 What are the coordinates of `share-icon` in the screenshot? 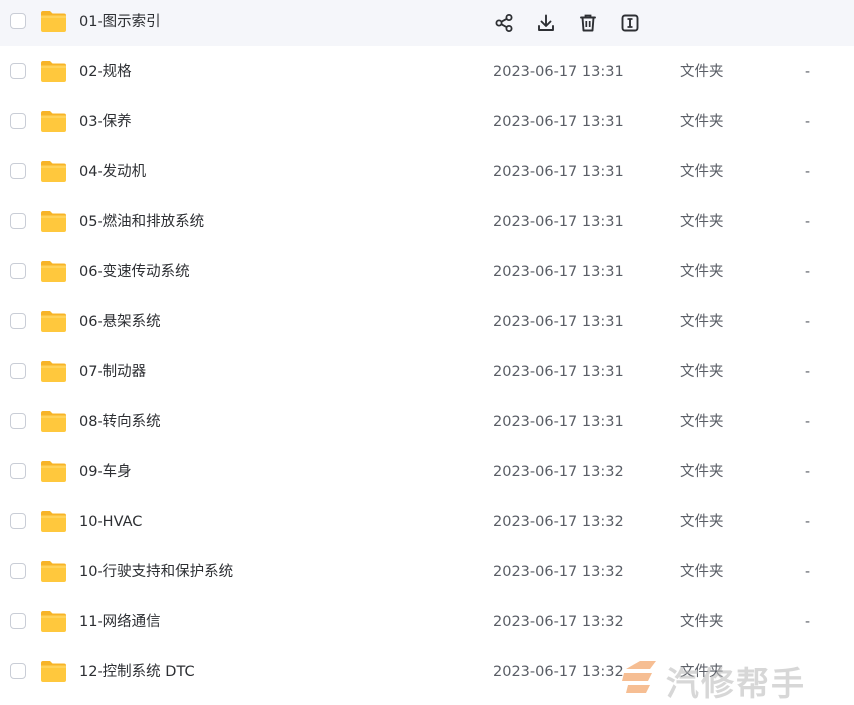 It's located at (504, 23).